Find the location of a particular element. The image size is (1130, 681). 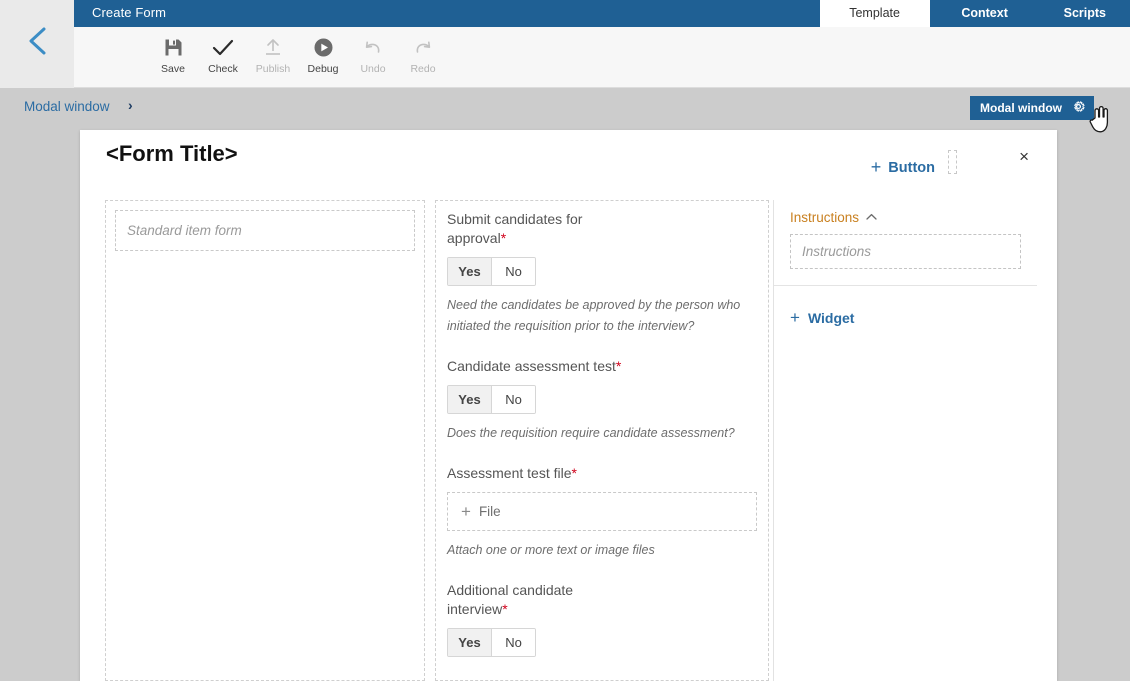

field-label: Candidate assessment test* is located at coordinates (537, 366).